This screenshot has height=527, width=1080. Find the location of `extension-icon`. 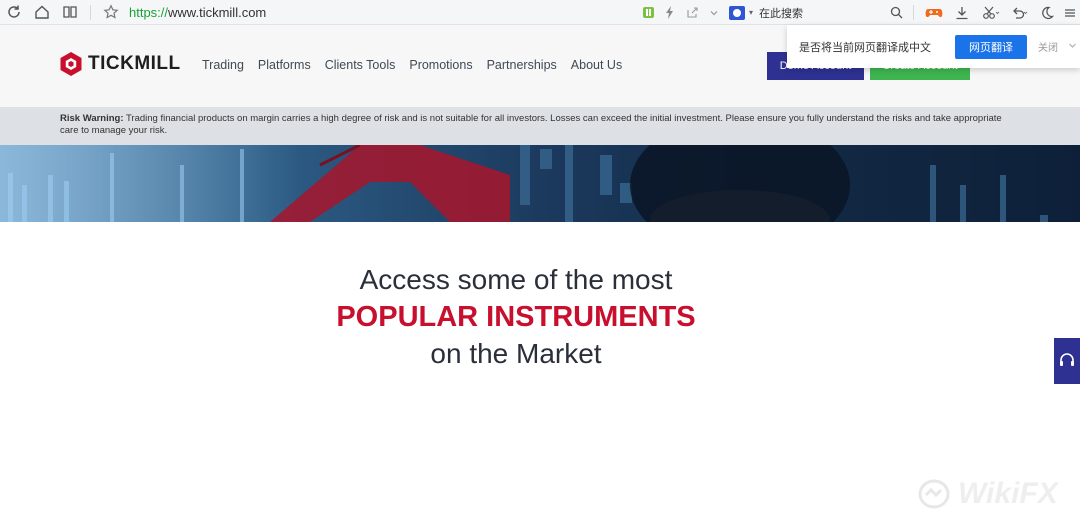

extension-icon is located at coordinates (648, 12).